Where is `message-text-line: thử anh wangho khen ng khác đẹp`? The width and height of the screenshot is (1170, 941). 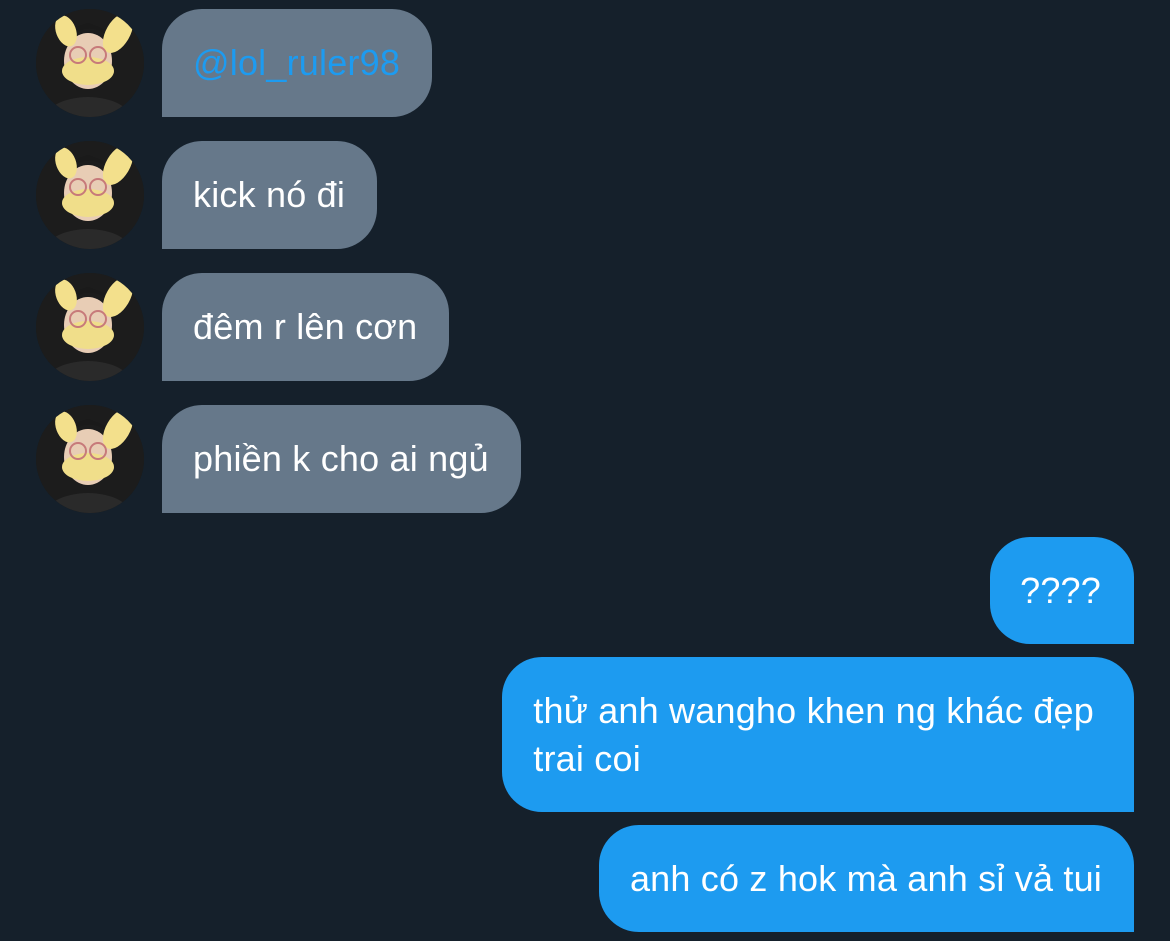 message-text-line: thử anh wangho khen ng khác đẹp is located at coordinates (813, 710).